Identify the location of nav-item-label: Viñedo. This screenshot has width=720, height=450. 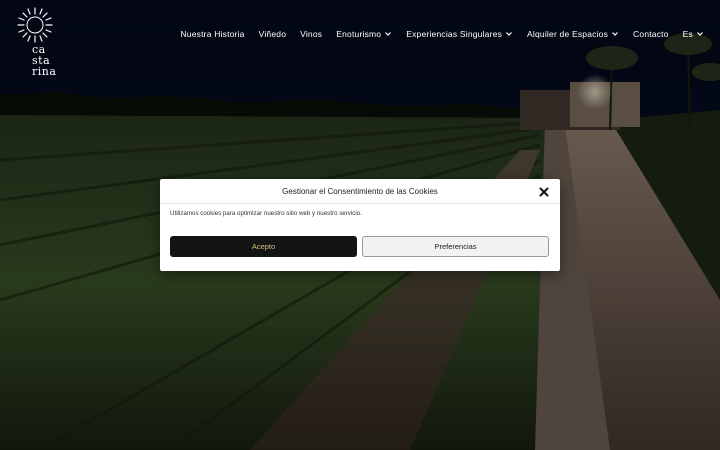
(272, 34).